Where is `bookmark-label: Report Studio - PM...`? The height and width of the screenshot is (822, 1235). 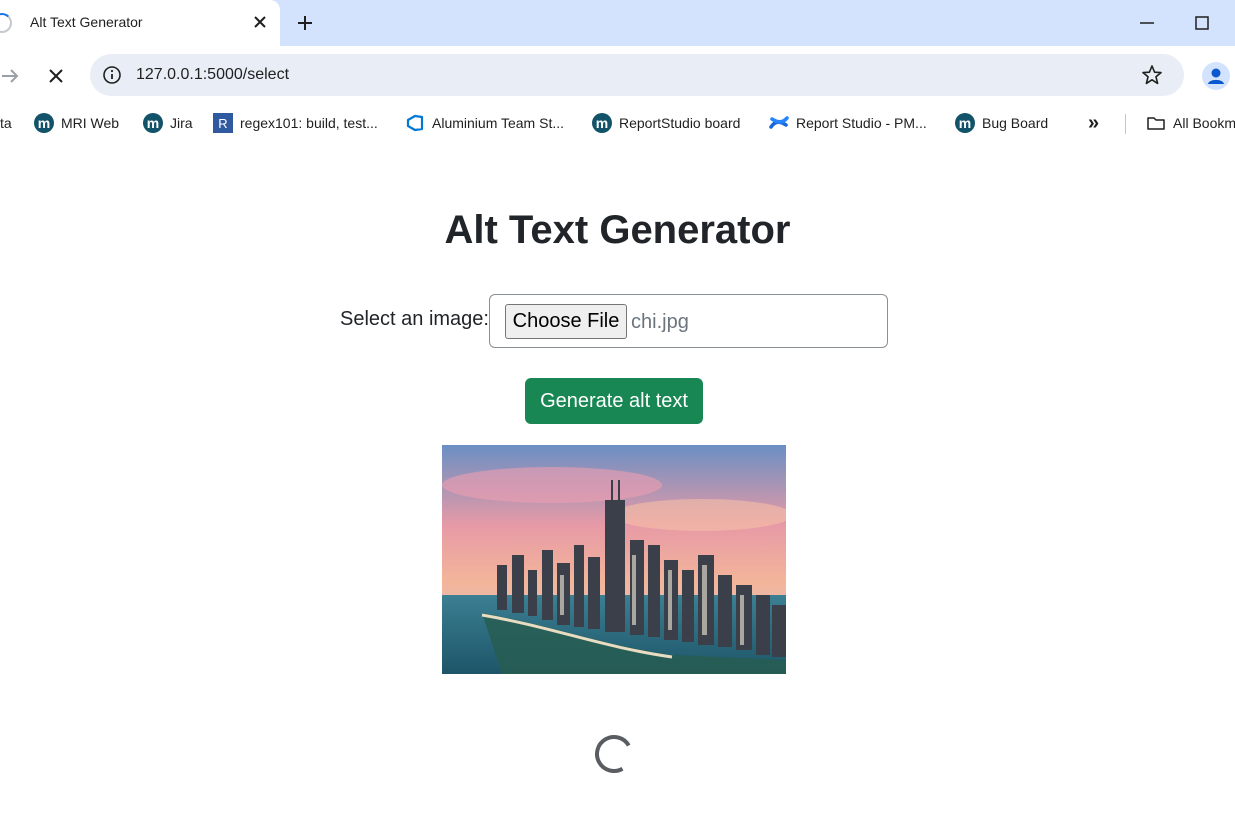 bookmark-label: Report Studio - PM... is located at coordinates (861, 123).